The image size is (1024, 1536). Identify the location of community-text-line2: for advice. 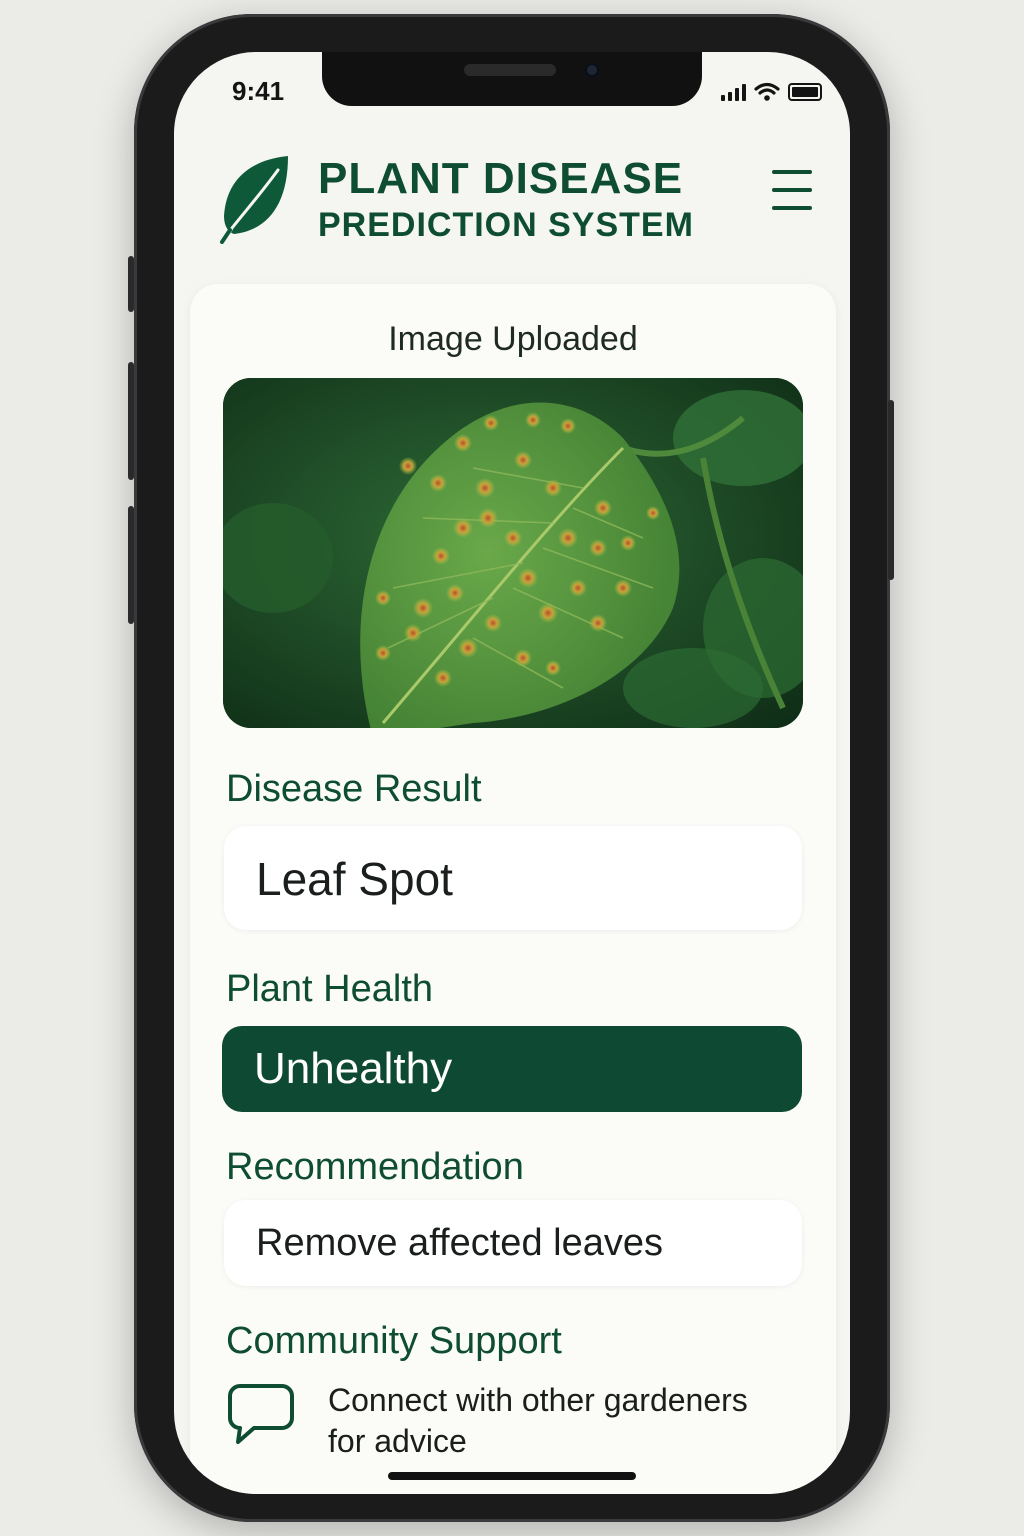
(397, 1441).